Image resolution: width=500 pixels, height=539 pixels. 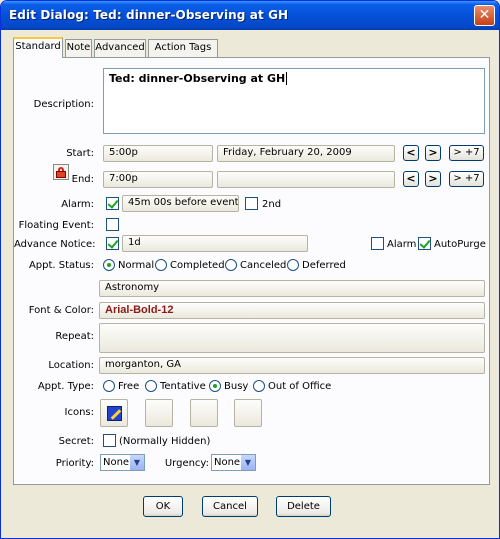 I want to click on status-completed-radio, so click(x=161, y=265).